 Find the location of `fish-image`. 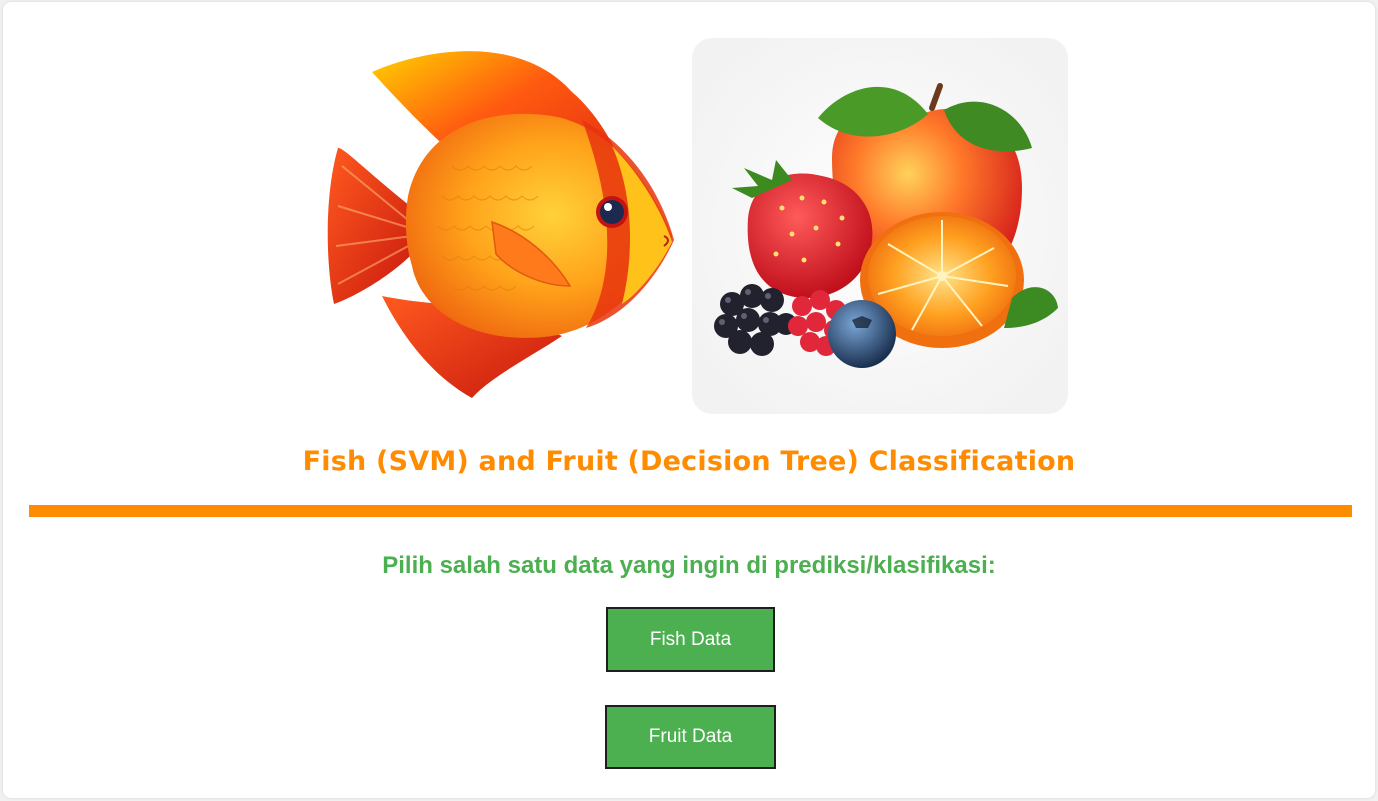

fish-image is located at coordinates (500, 224).